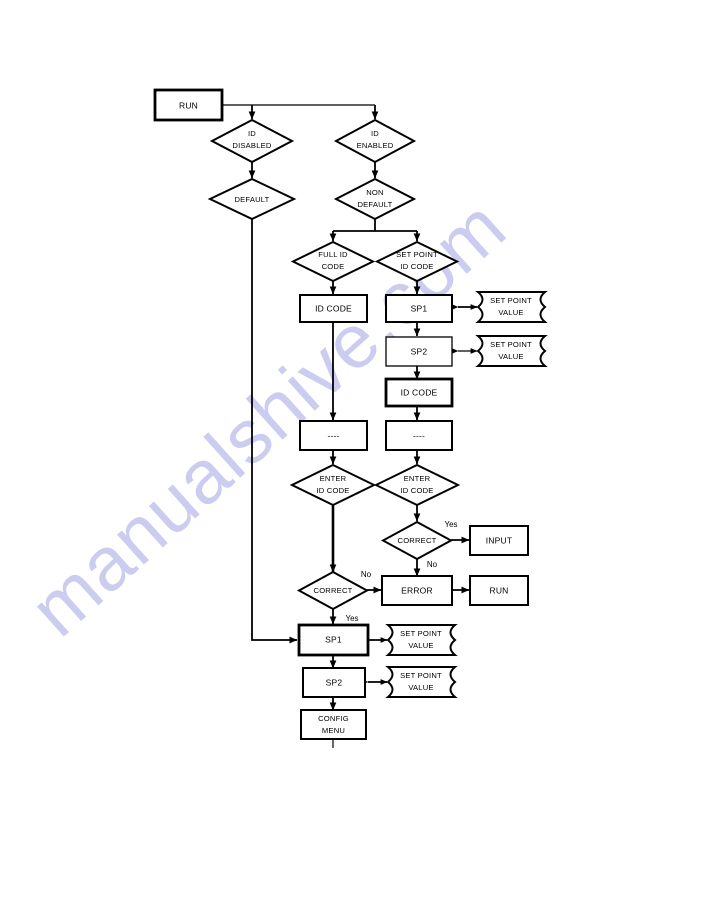 The width and height of the screenshot is (702, 918). I want to click on node-sp2-right: SP2, so click(419, 351).